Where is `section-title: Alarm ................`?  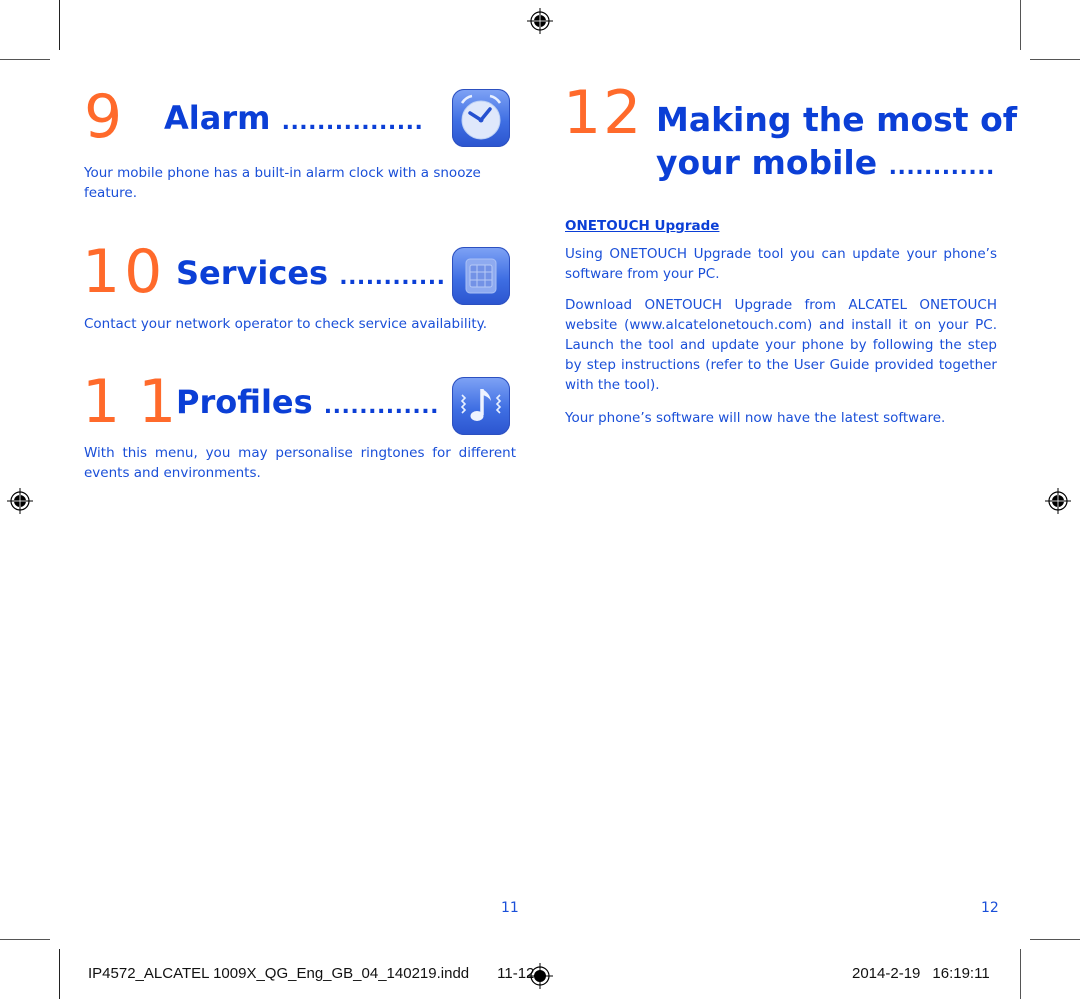
section-title: Alarm ................ is located at coordinates (293, 120).